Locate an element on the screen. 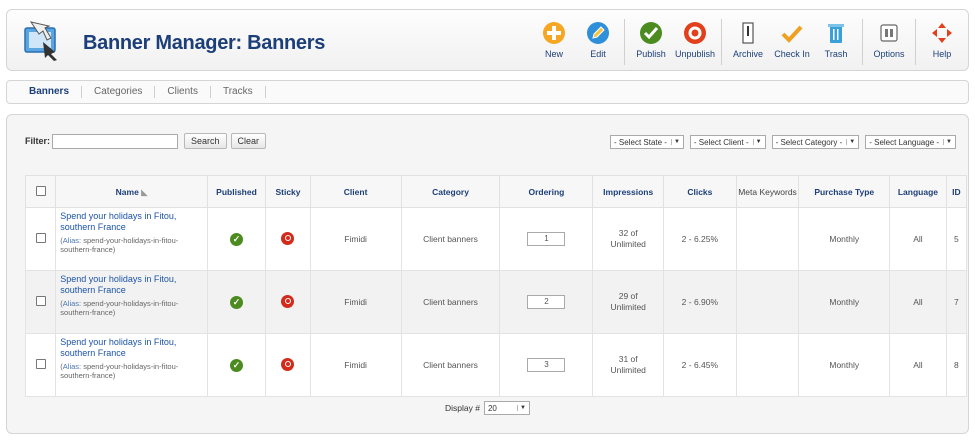 The width and height of the screenshot is (975, 441). header-impressions: Impressions is located at coordinates (628, 191).